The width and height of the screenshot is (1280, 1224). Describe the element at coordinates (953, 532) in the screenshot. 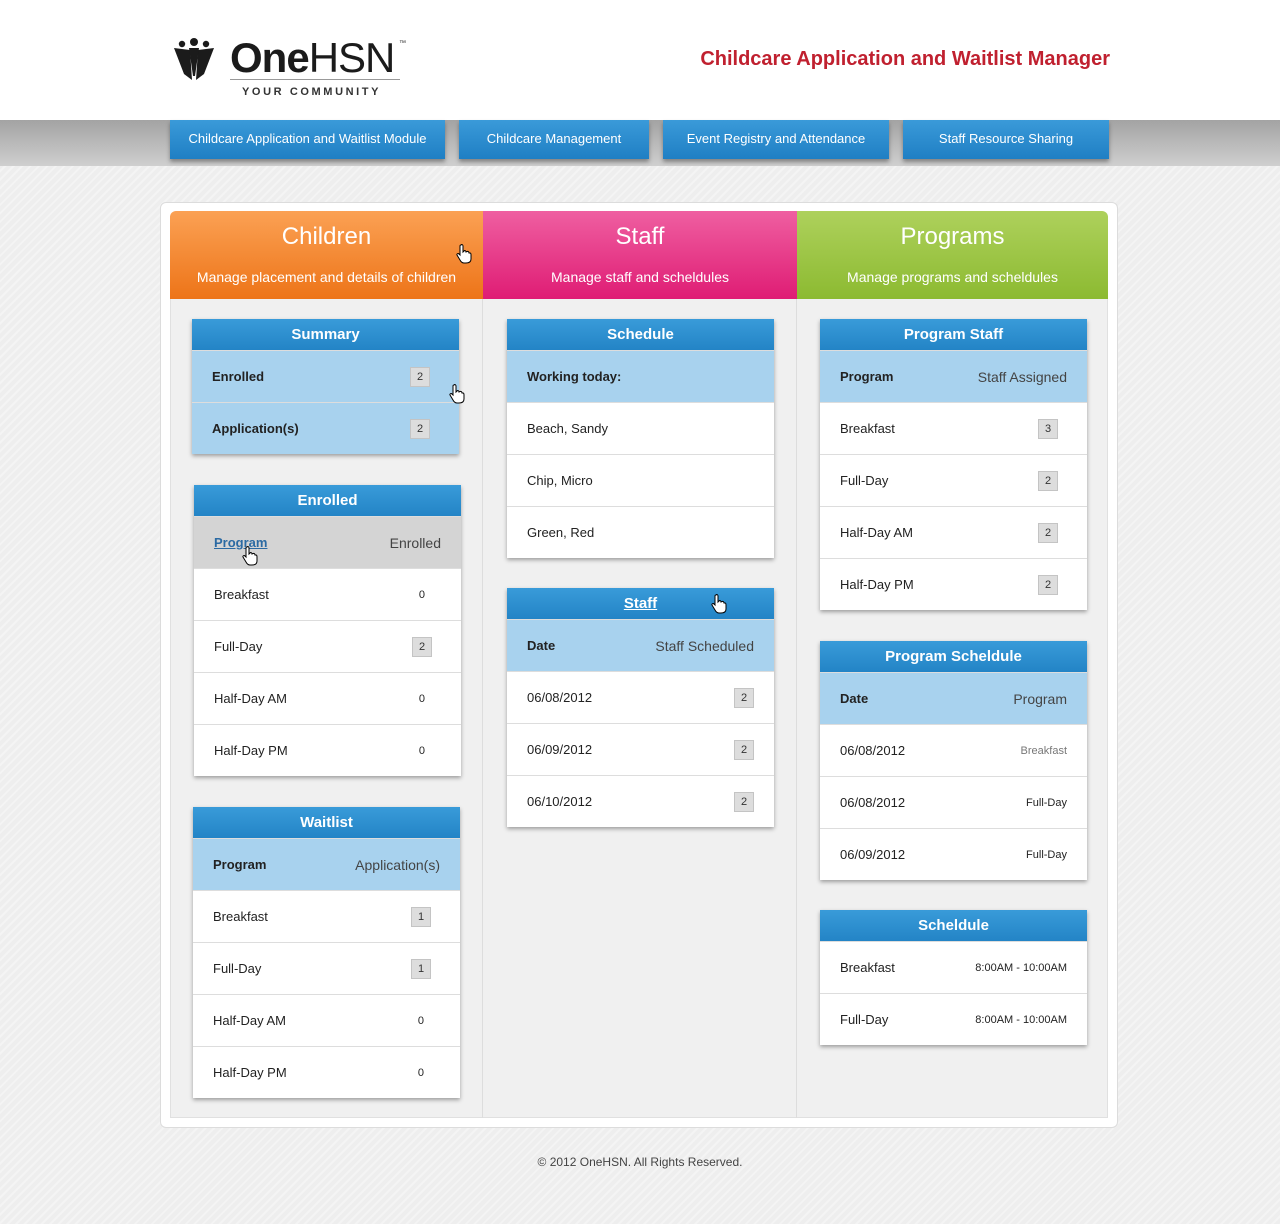

I see `table-row: Half-Day AM 2` at that location.